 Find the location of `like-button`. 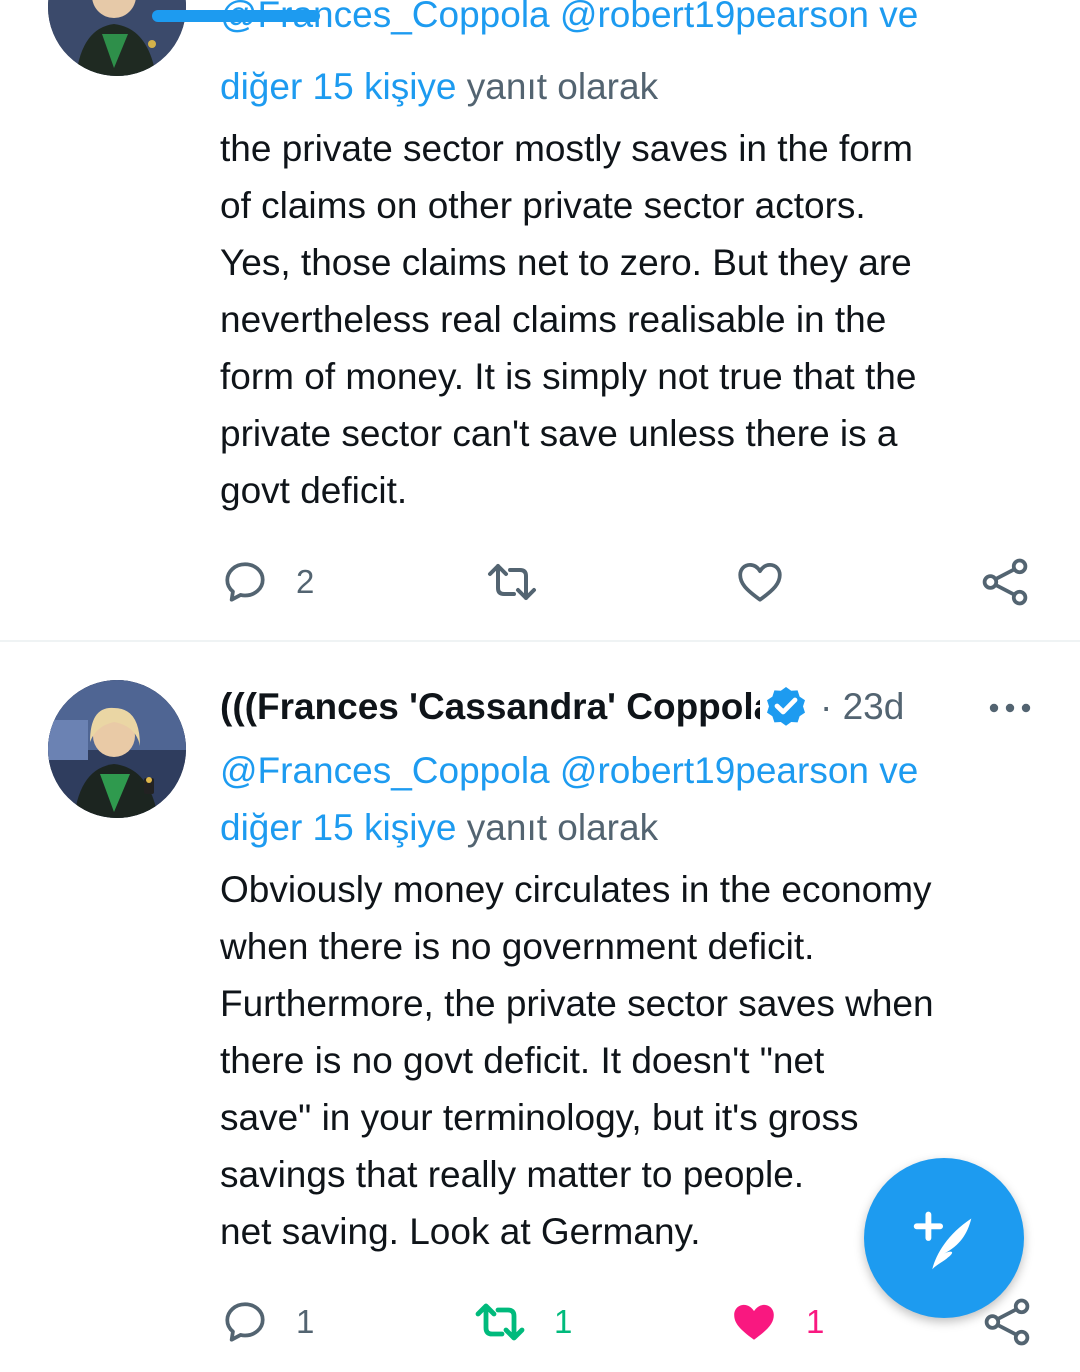

like-button is located at coordinates (760, 582).